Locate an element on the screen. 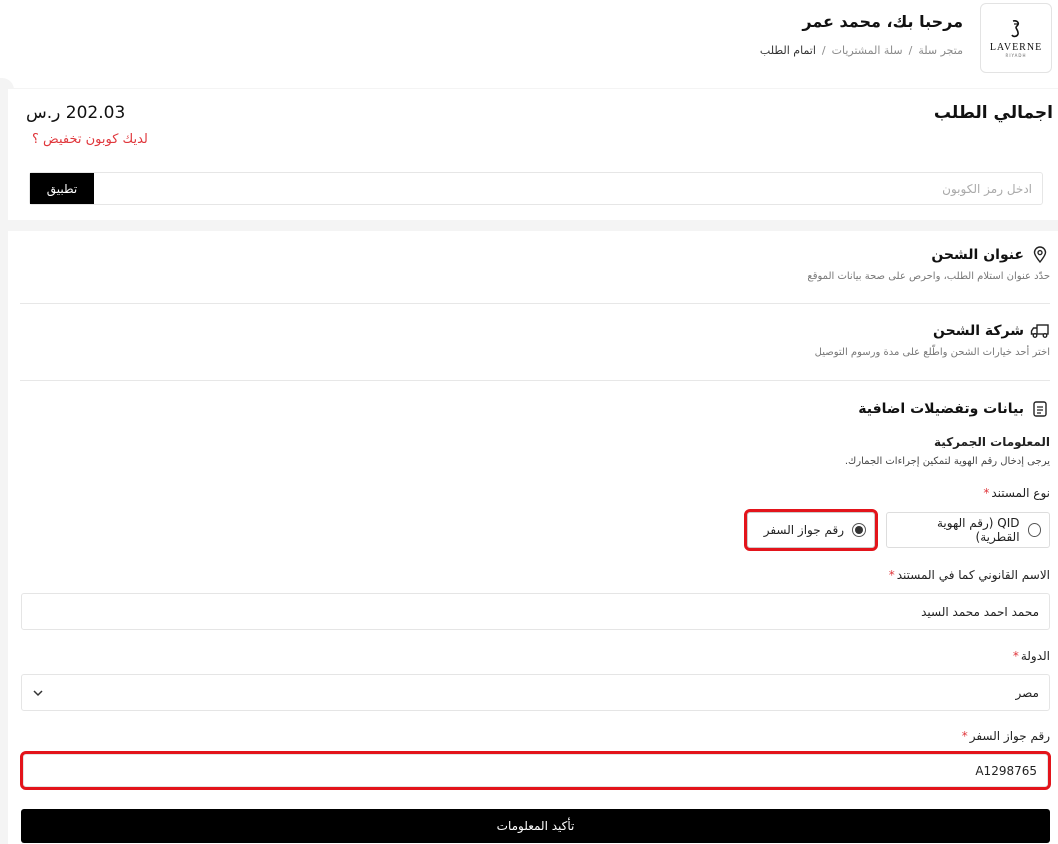  breadcrumb: متجر سلة / سلة المشتريات / اتمام الطلب is located at coordinates (861, 50).